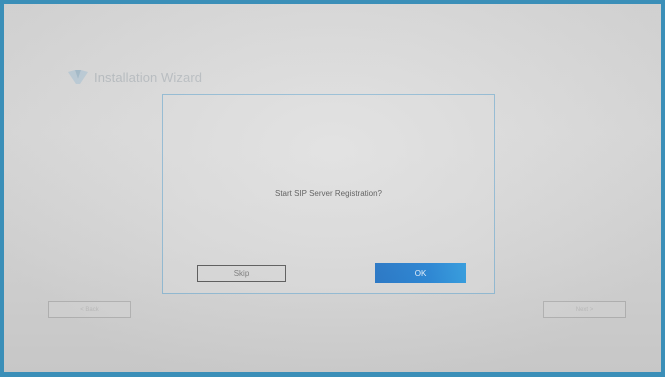 The image size is (665, 377). I want to click on dialog-message: Start SIP Server Registration?, so click(328, 193).